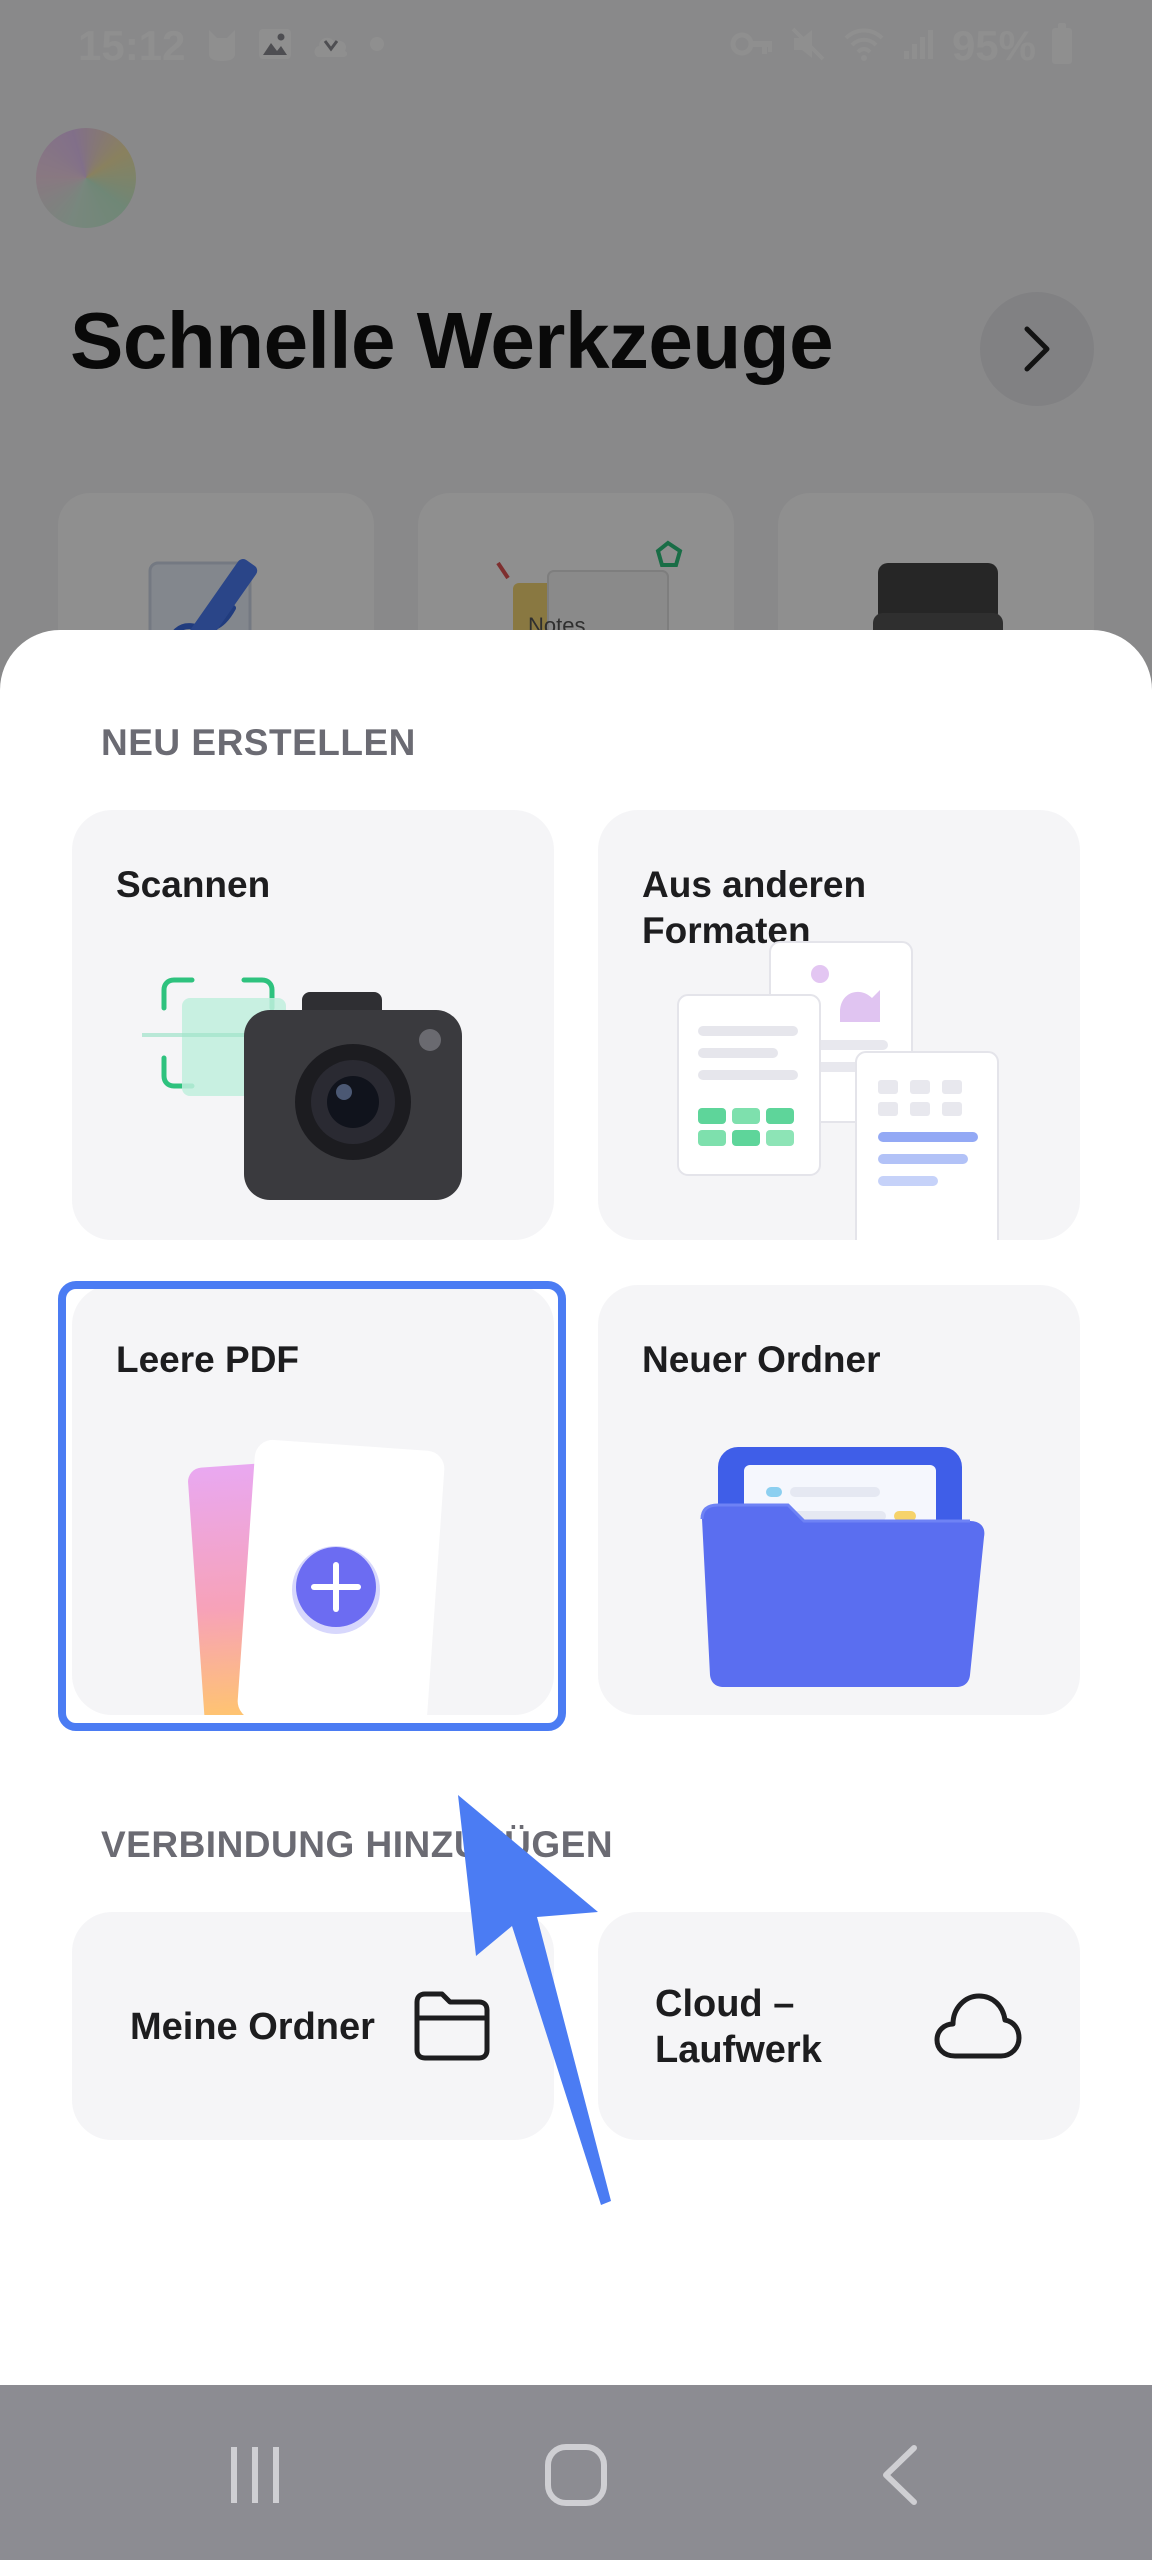 The height and width of the screenshot is (2560, 1152). Describe the element at coordinates (208, 1359) in the screenshot. I see `blank-pdf-card-label: Leere PDF` at that location.